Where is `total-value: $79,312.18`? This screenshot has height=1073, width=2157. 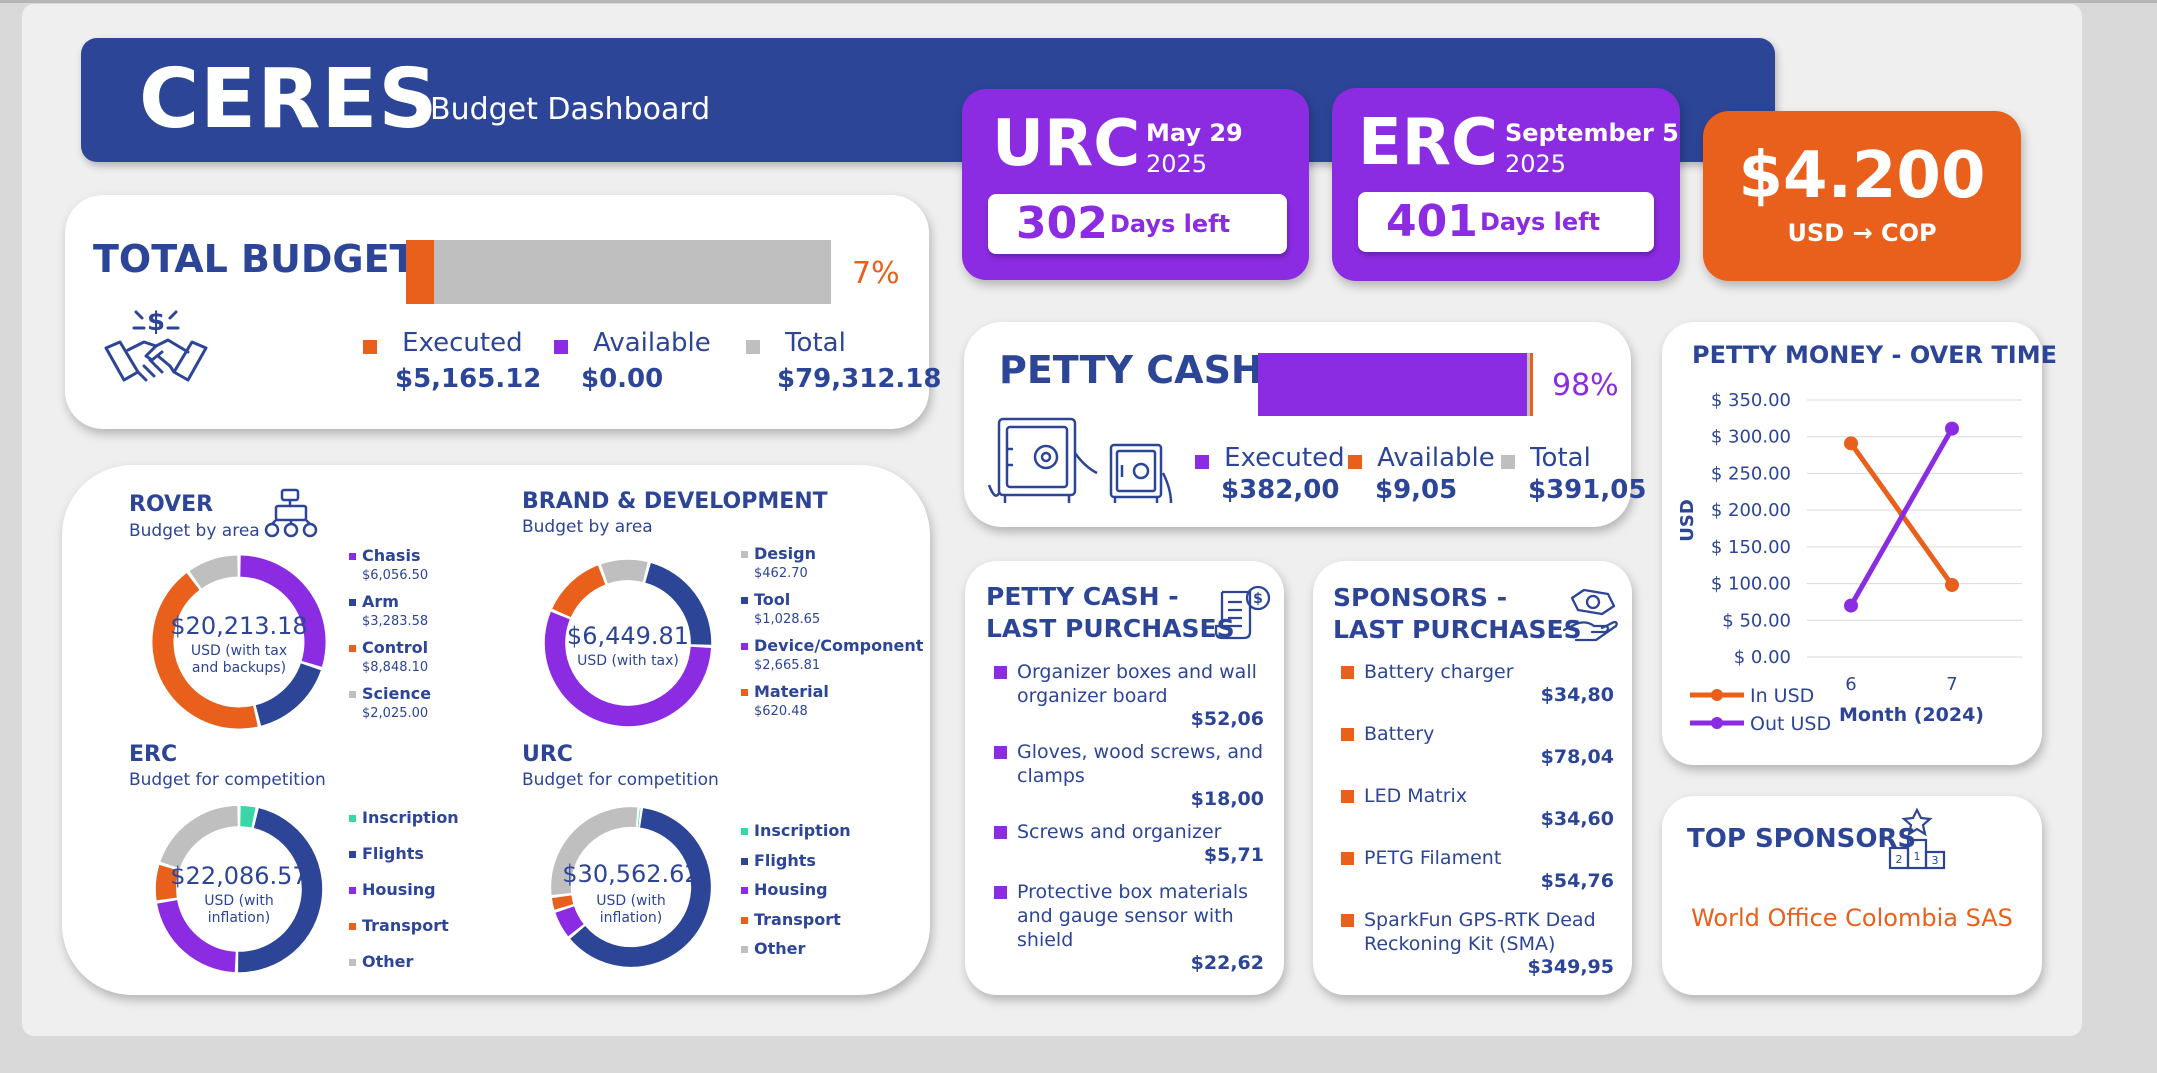
total-value: $79,312.18 is located at coordinates (859, 379).